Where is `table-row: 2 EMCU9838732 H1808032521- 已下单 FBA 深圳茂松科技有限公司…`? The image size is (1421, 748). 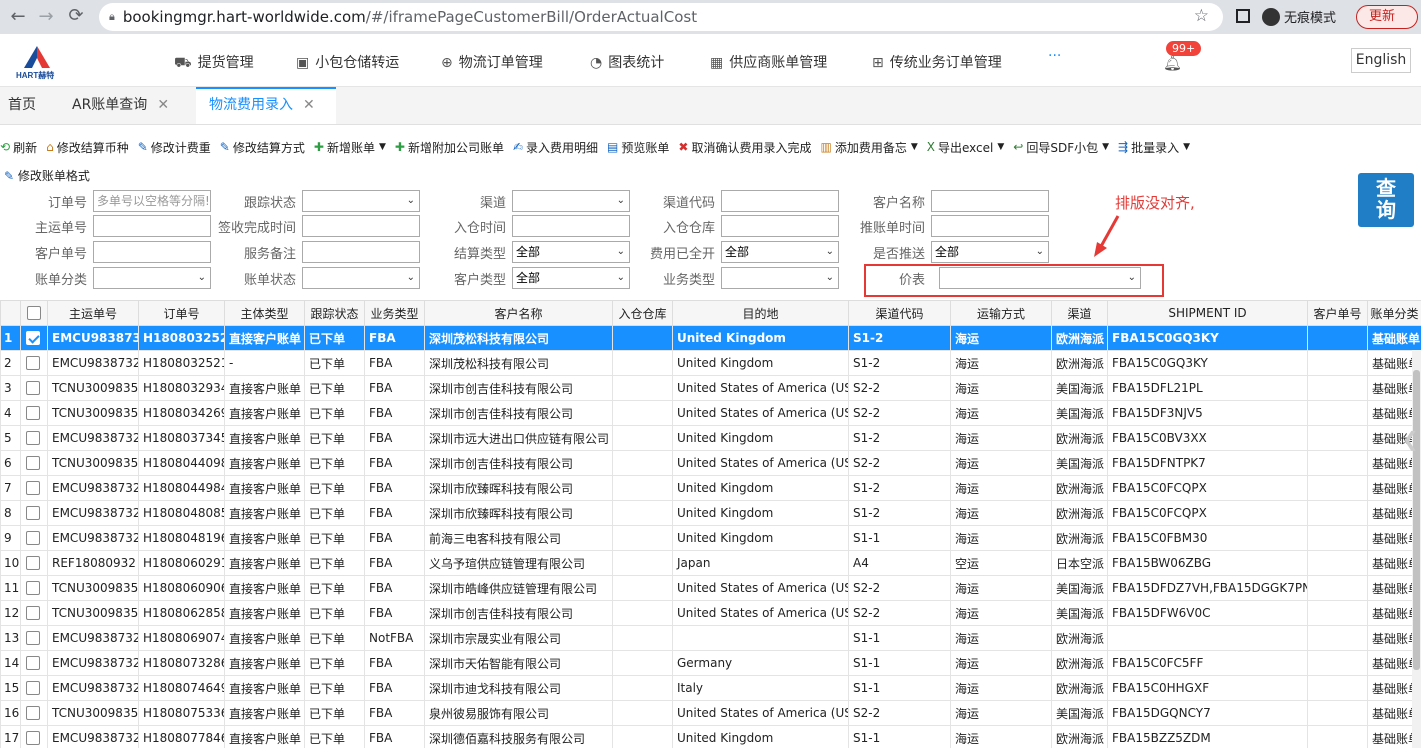 table-row: 2 EMCU9838732 H1808032521- 已下单 FBA 深圳茂松科技有限公司… is located at coordinates (710, 363).